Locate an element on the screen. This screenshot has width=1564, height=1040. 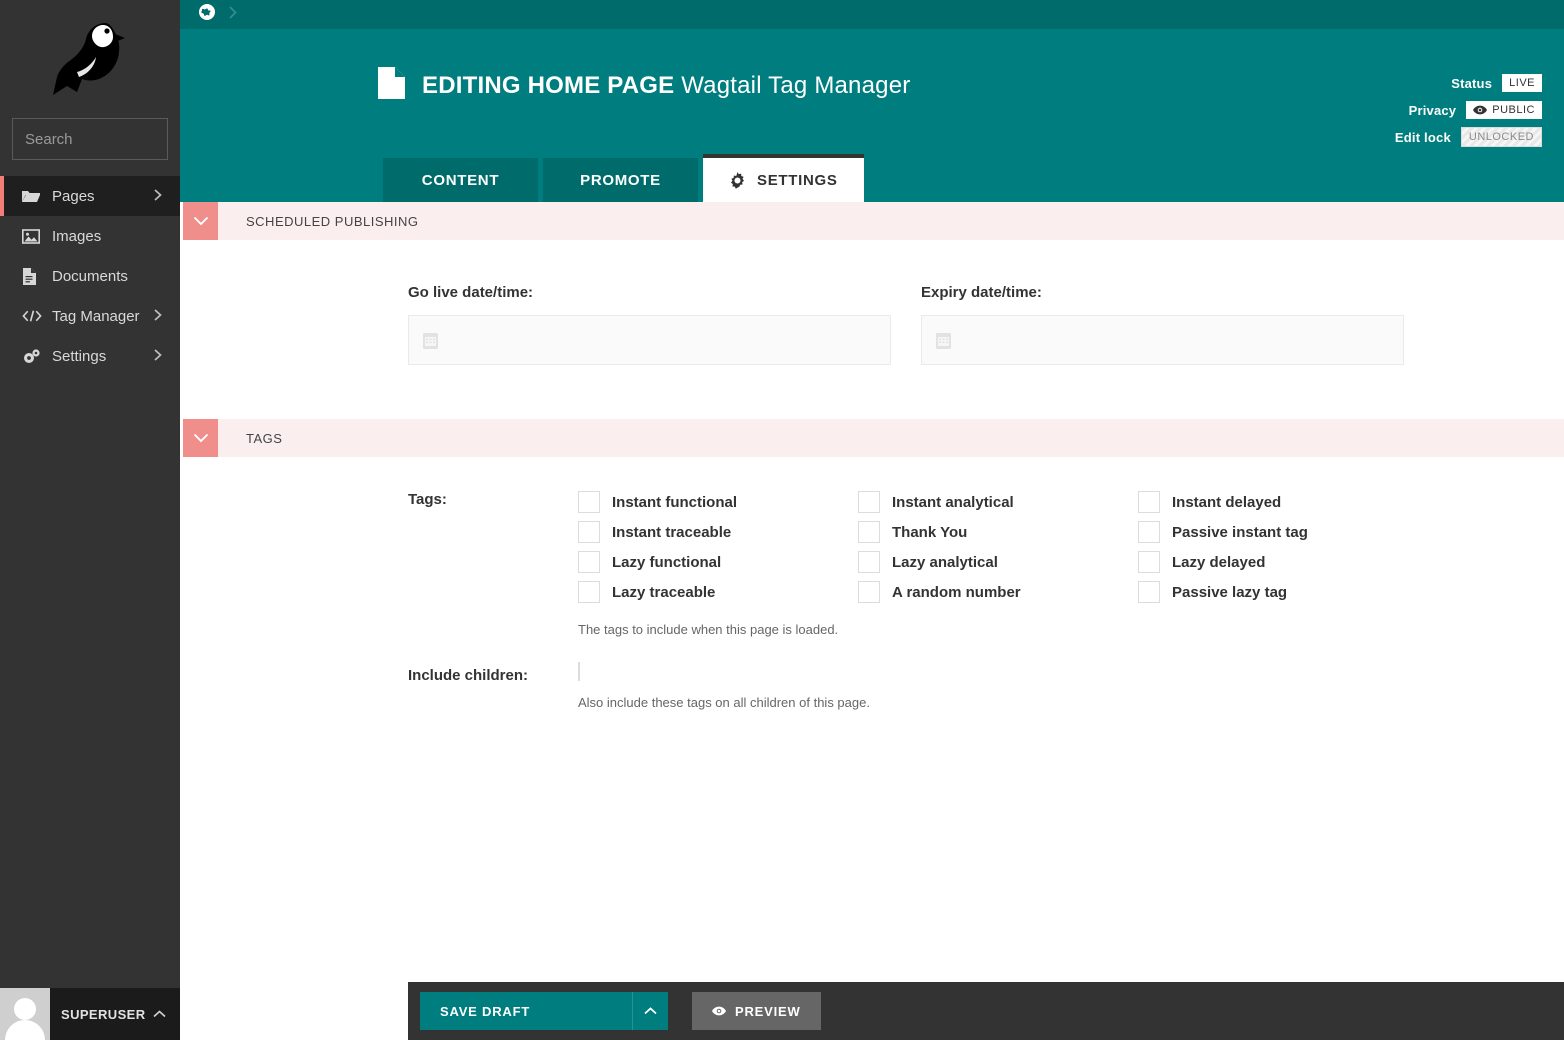
page-title-rest: Wagtail Tag Manager is located at coordinates (796, 85).